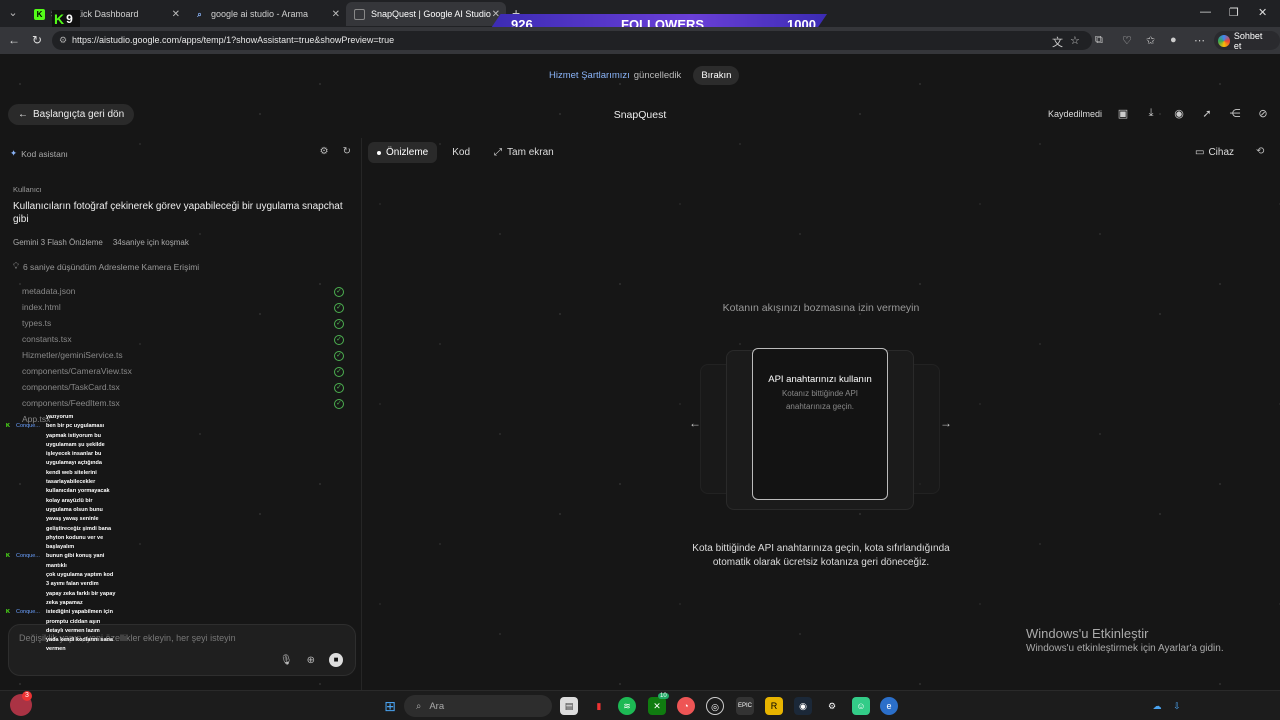  What do you see at coordinates (1173, 40) in the screenshot?
I see `profile-avatar: ●` at bounding box center [1173, 40].